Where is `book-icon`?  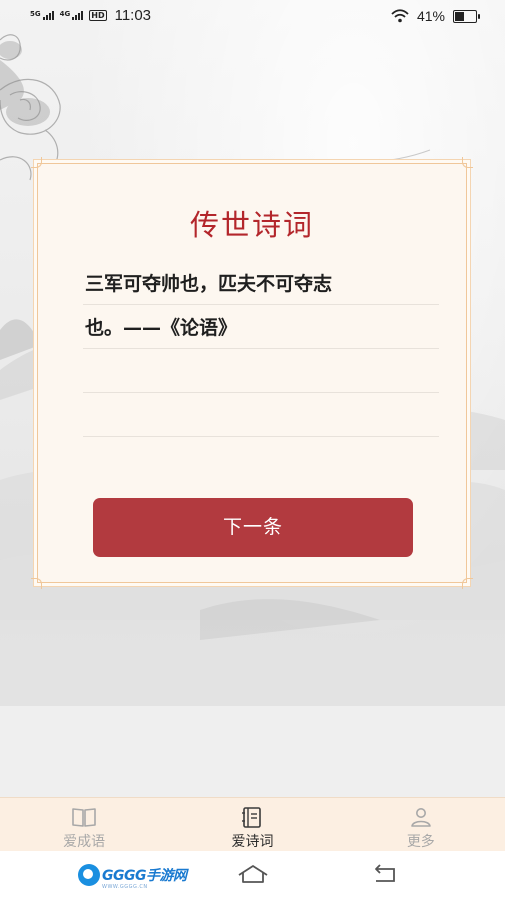
book-icon is located at coordinates (84, 817).